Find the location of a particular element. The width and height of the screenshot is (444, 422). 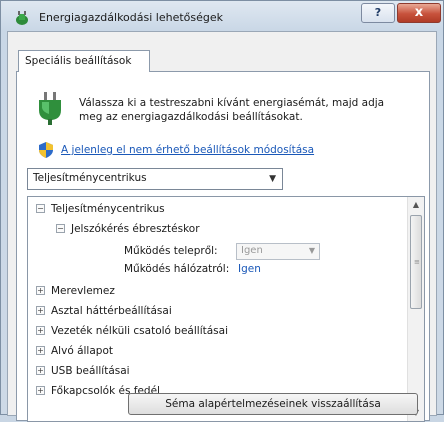

grip-icon: ≡ is located at coordinates (417, 262).